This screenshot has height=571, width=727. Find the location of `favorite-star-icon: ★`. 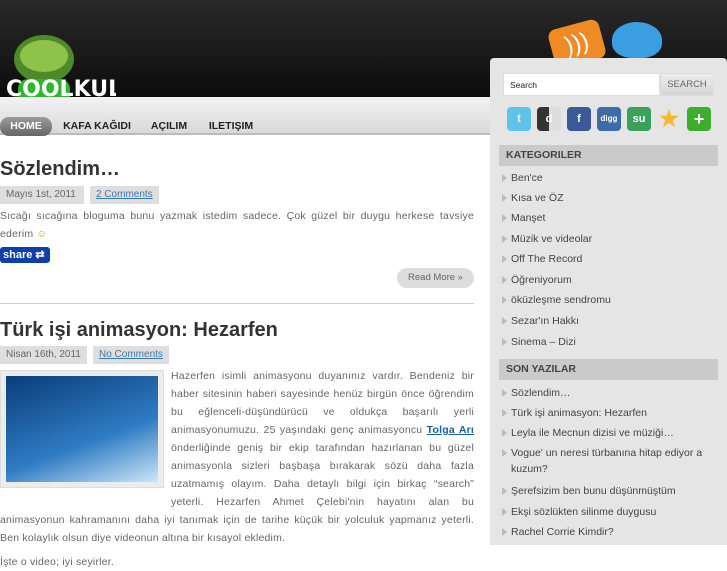

favorite-star-icon: ★ is located at coordinates (669, 119).